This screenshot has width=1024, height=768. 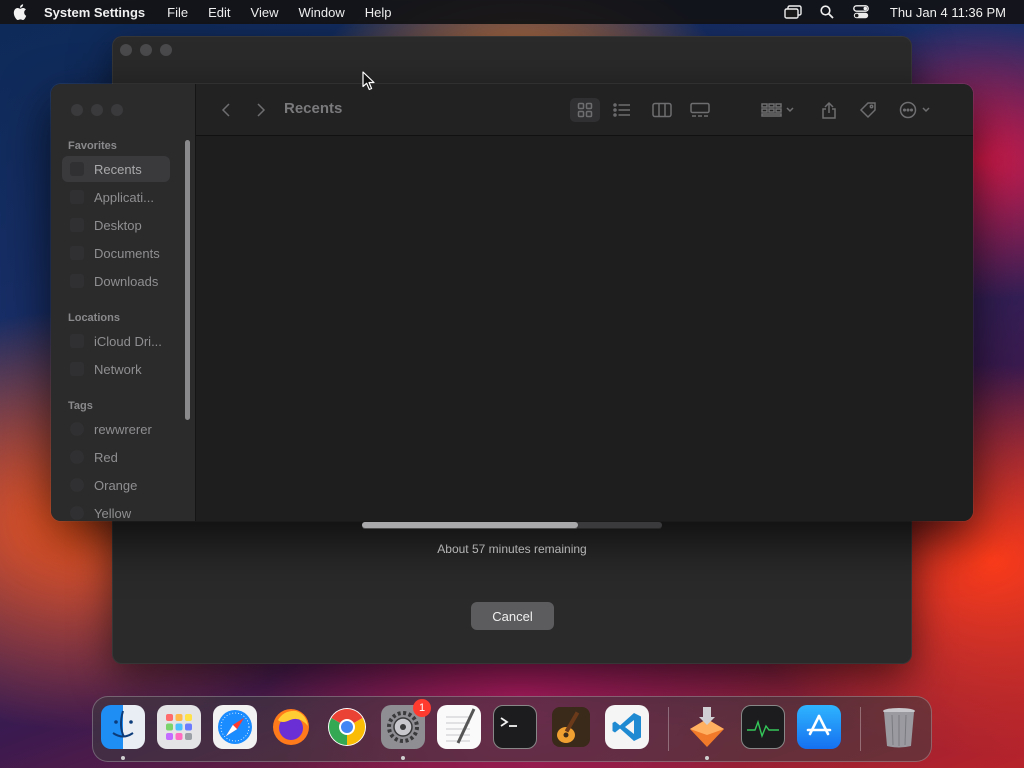 I want to click on dock-launchpad, so click(x=179, y=727).